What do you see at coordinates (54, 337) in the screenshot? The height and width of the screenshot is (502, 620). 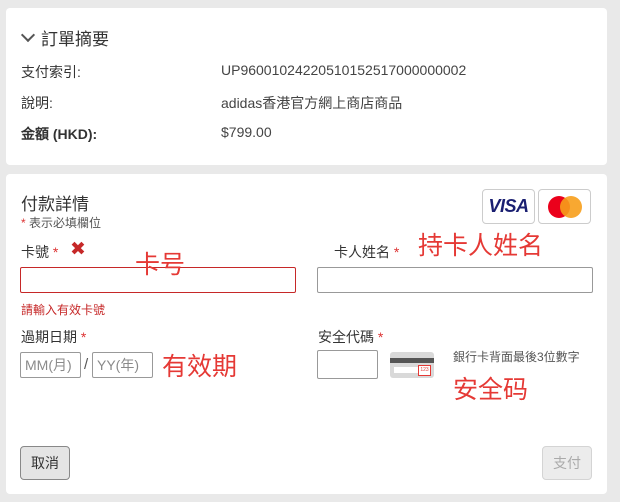 I see `expiry-label: 過期日期 *` at bounding box center [54, 337].